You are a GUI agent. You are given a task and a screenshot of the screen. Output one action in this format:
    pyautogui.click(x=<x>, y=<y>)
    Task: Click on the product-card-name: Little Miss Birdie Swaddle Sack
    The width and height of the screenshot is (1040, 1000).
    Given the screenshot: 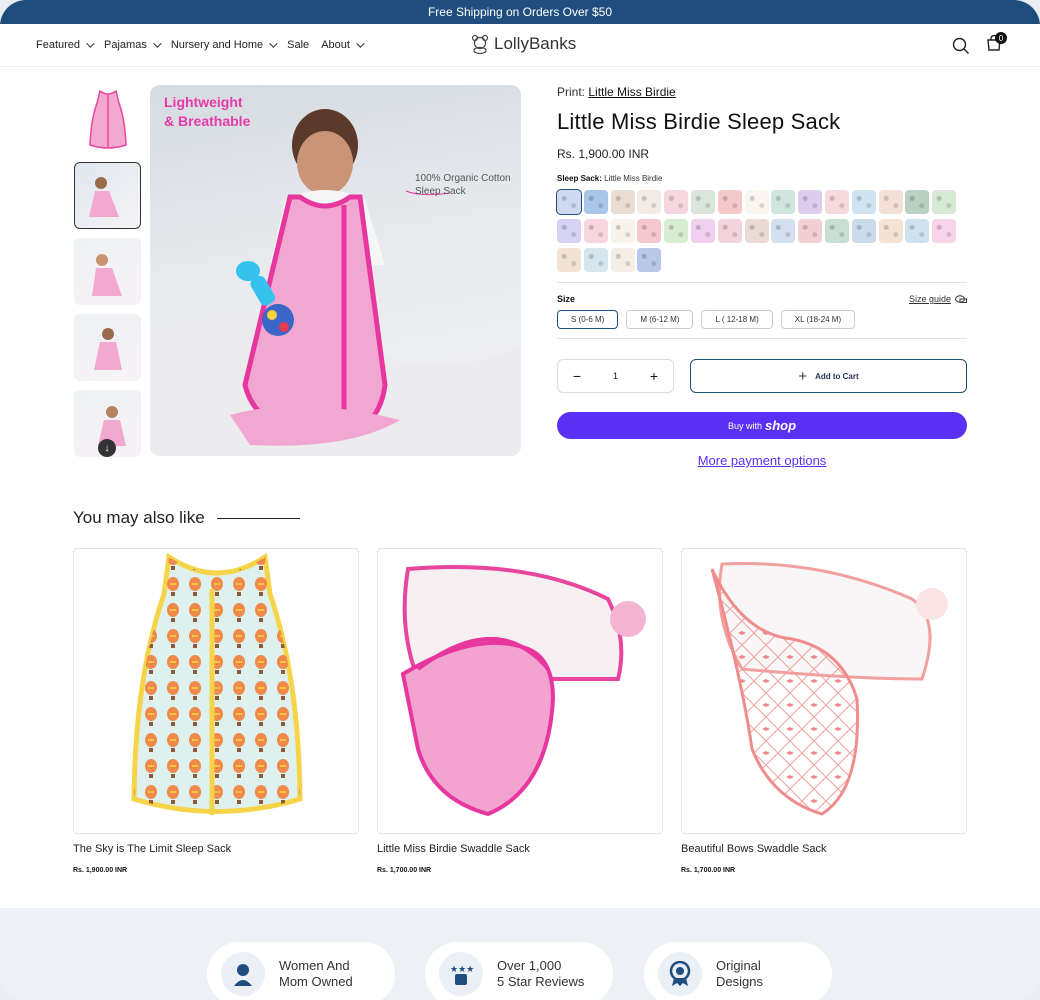 What is the action you would take?
    pyautogui.click(x=520, y=849)
    